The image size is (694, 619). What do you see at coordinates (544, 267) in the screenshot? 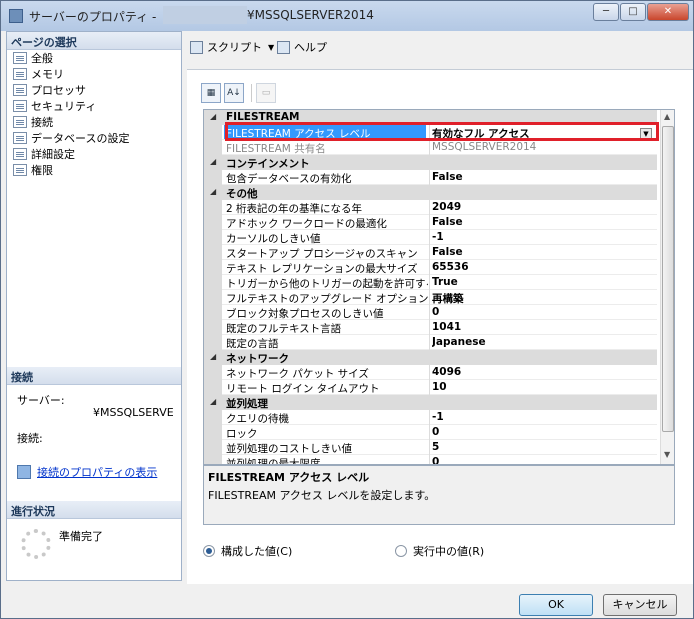
I see `property-value: 65536` at bounding box center [544, 267].